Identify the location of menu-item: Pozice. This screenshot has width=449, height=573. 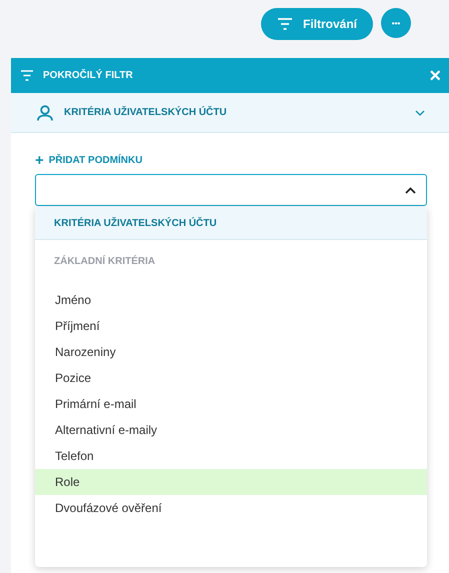
(231, 378).